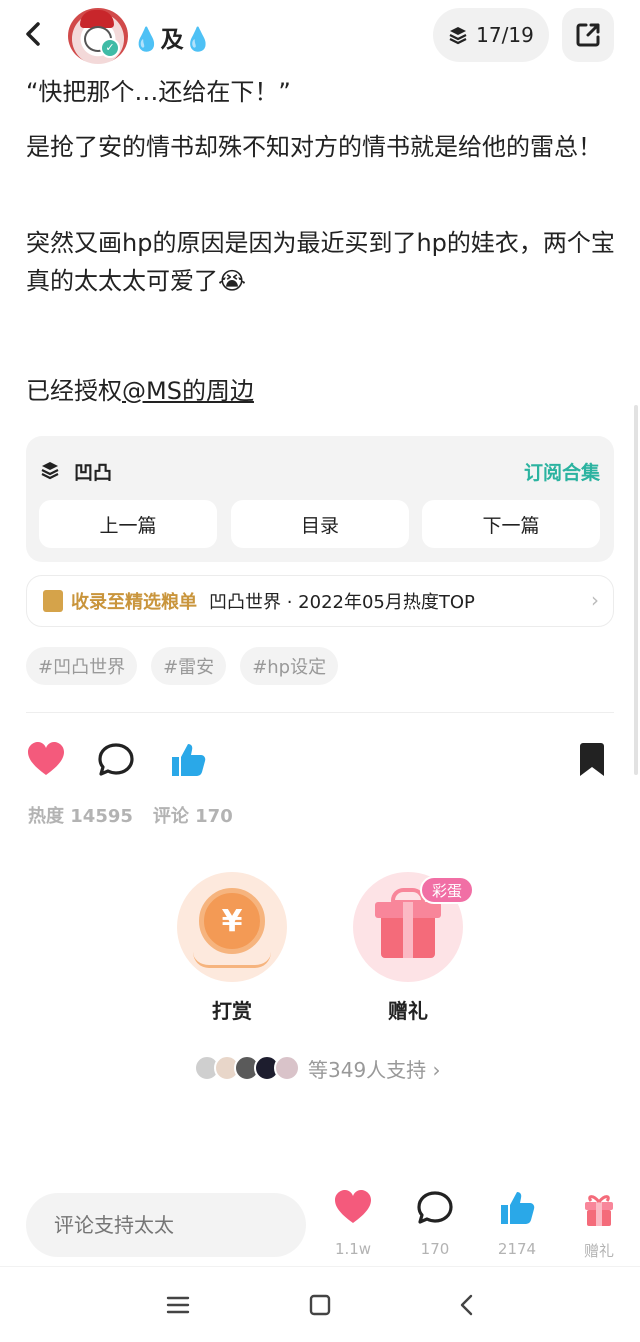 Image resolution: width=640 pixels, height=1342 pixels. What do you see at coordinates (320, 762) in the screenshot?
I see `action-row` at bounding box center [320, 762].